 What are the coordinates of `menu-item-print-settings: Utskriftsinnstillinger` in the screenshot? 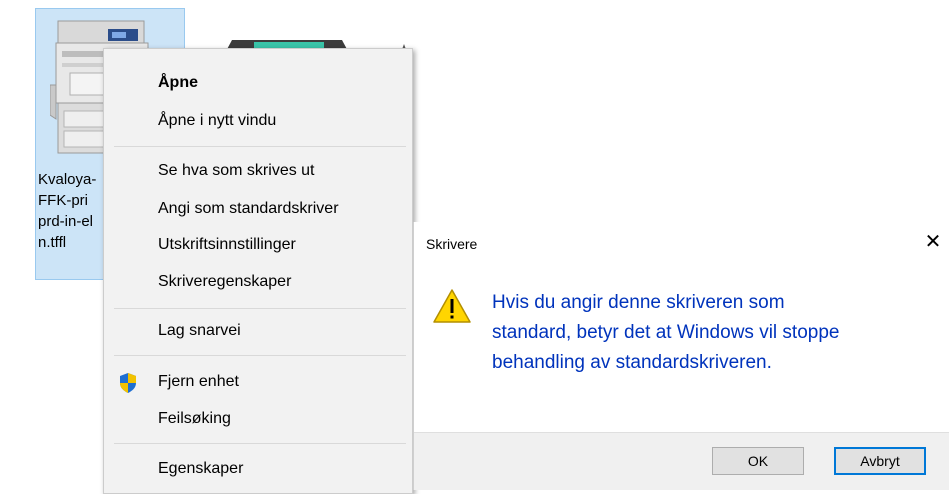 It's located at (258, 245).